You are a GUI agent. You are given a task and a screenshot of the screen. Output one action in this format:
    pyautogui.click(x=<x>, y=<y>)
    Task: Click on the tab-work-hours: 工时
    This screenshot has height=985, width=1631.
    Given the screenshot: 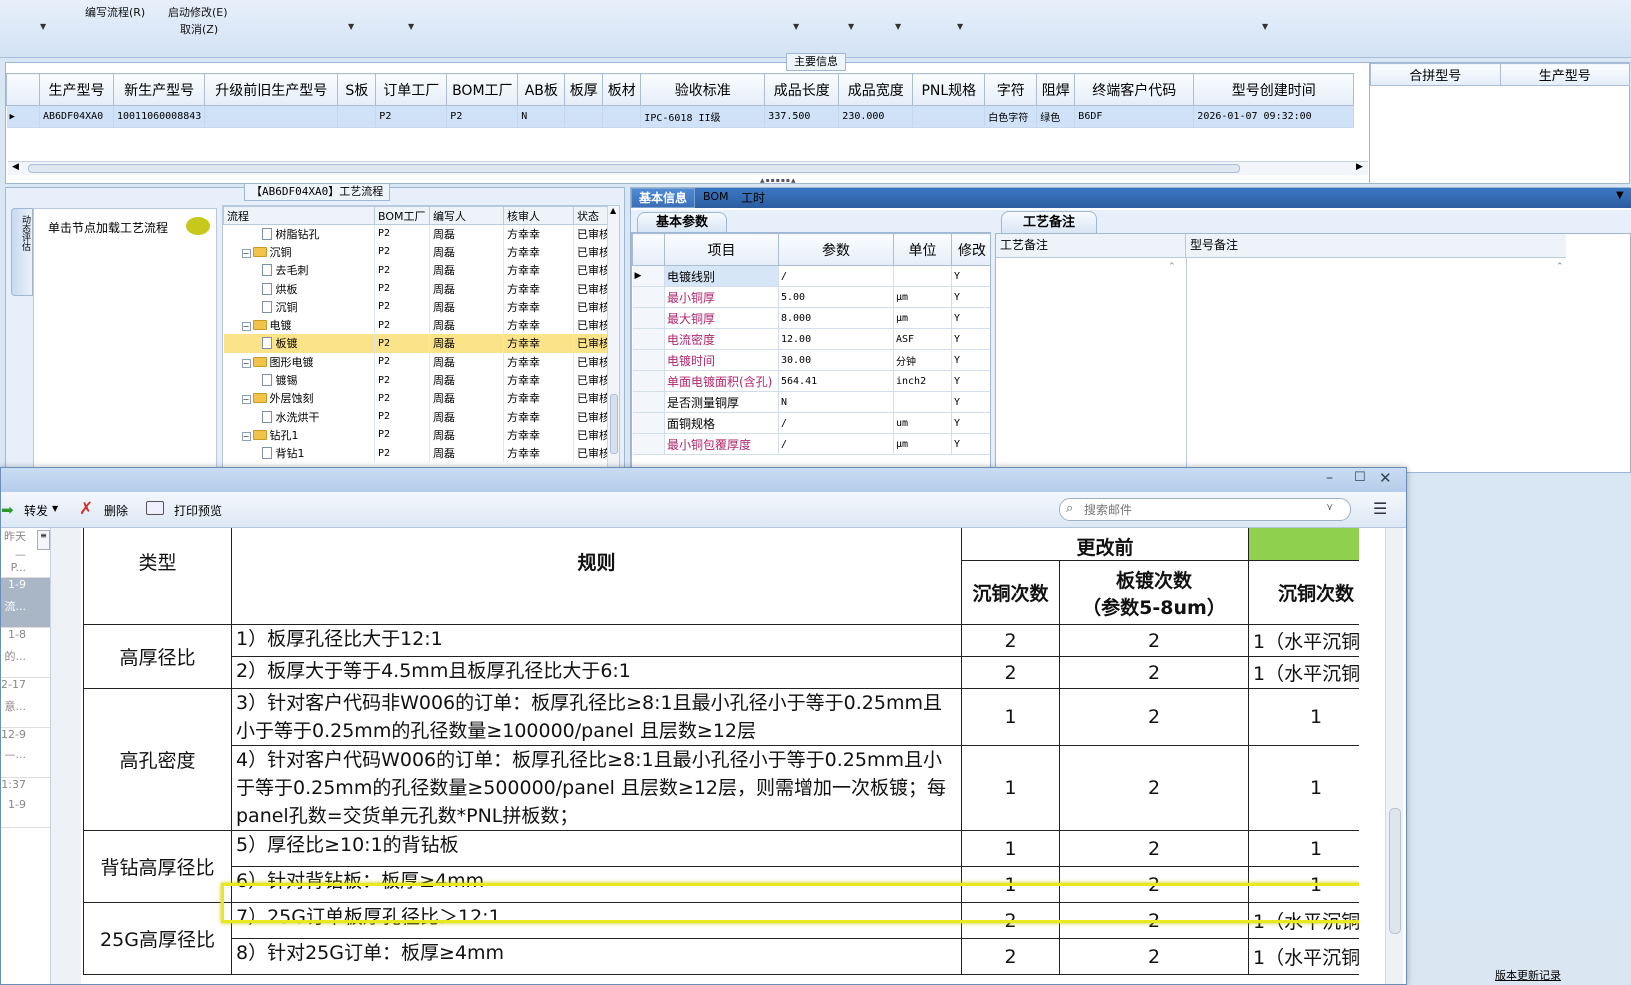 What is the action you would take?
    pyautogui.click(x=753, y=197)
    